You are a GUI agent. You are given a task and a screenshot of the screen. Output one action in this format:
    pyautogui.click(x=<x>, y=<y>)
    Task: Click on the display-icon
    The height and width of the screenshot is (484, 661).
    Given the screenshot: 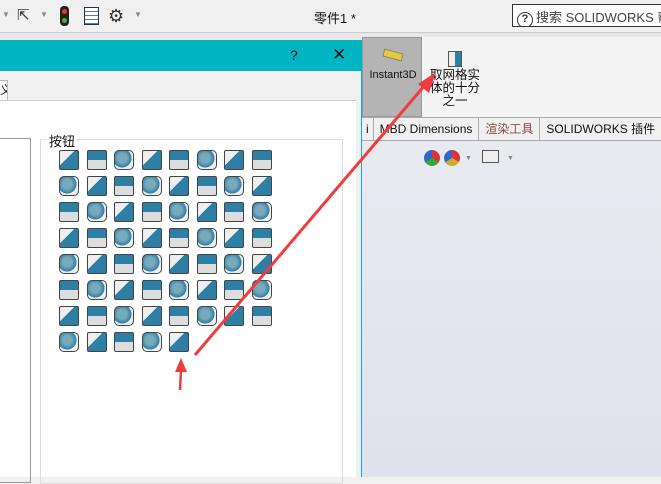 What is the action you would take?
    pyautogui.click(x=490, y=156)
    